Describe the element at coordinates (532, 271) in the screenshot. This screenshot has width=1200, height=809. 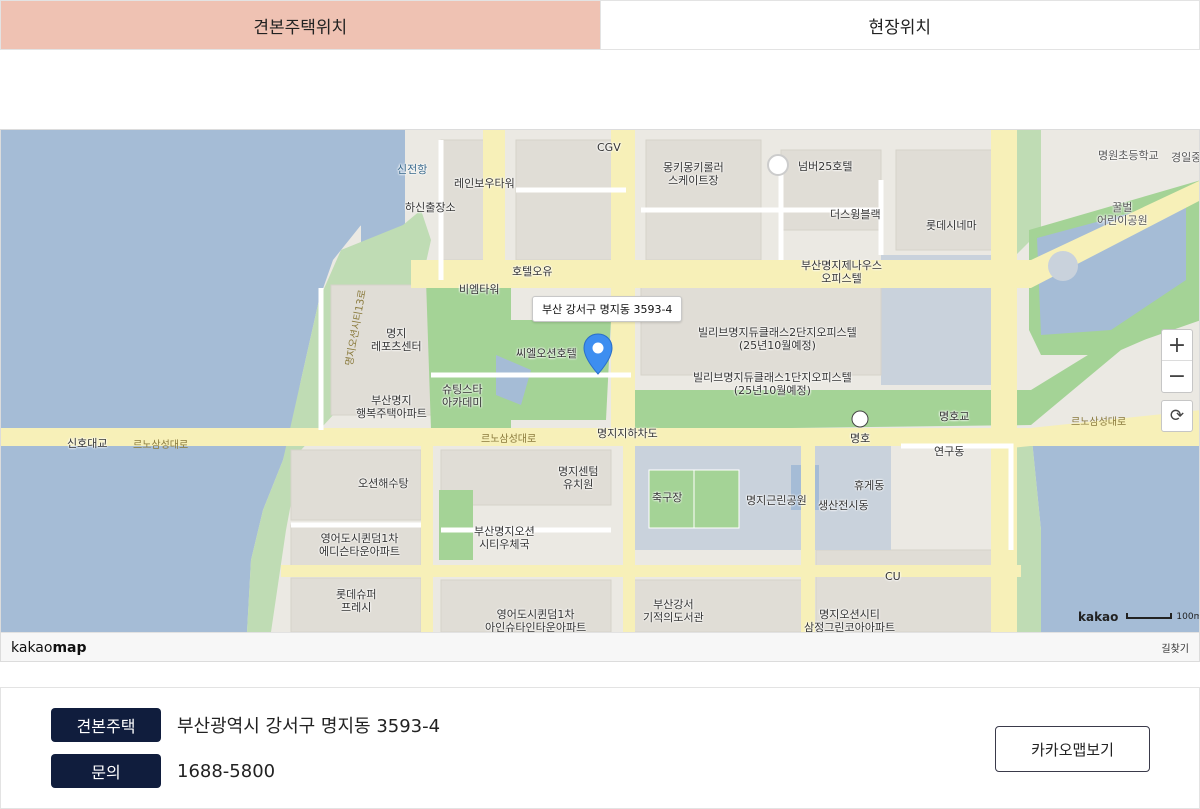
I see `poi-hotel-ou: 호텔오유` at that location.